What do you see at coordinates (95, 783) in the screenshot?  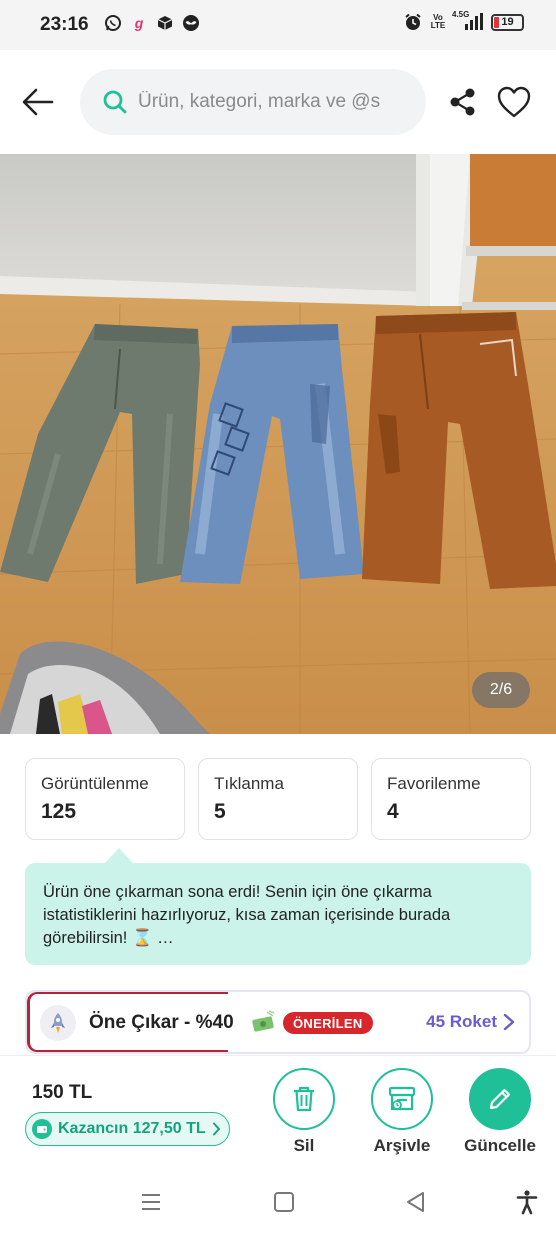 I see `stat-label: Görüntülenme` at bounding box center [95, 783].